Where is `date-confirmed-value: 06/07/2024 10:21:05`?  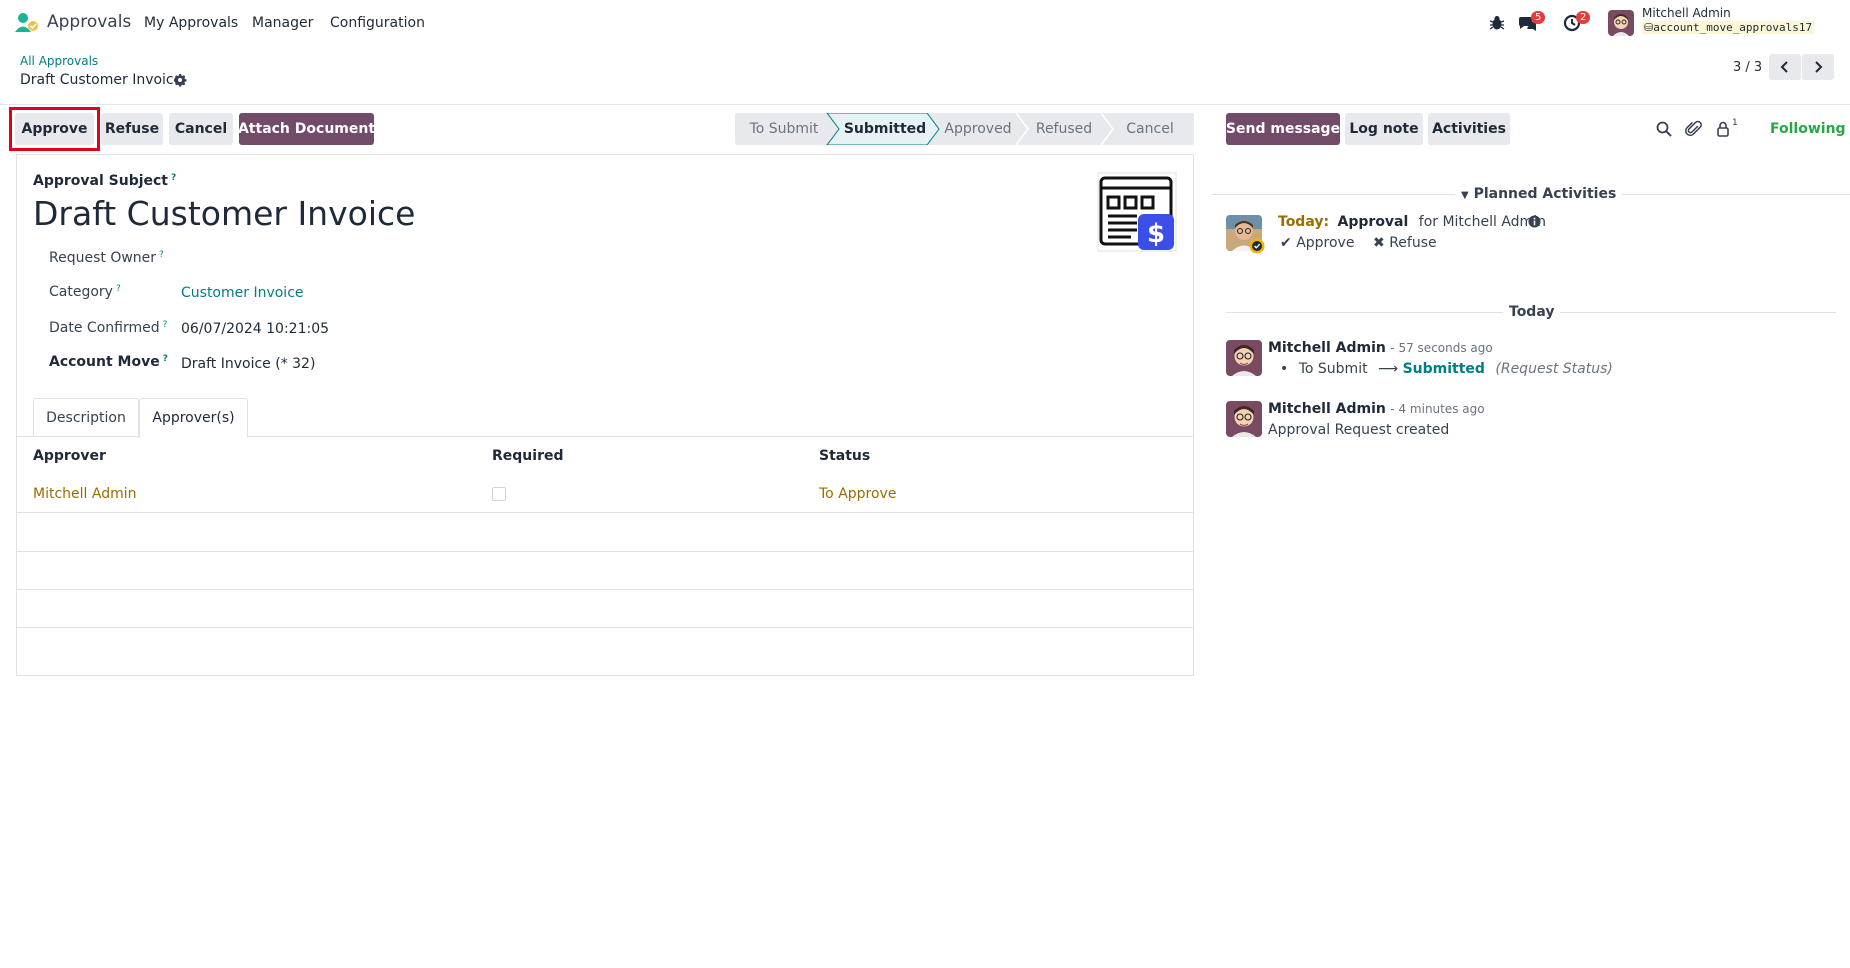
date-confirmed-value: 06/07/2024 10:21:05 is located at coordinates (255, 329).